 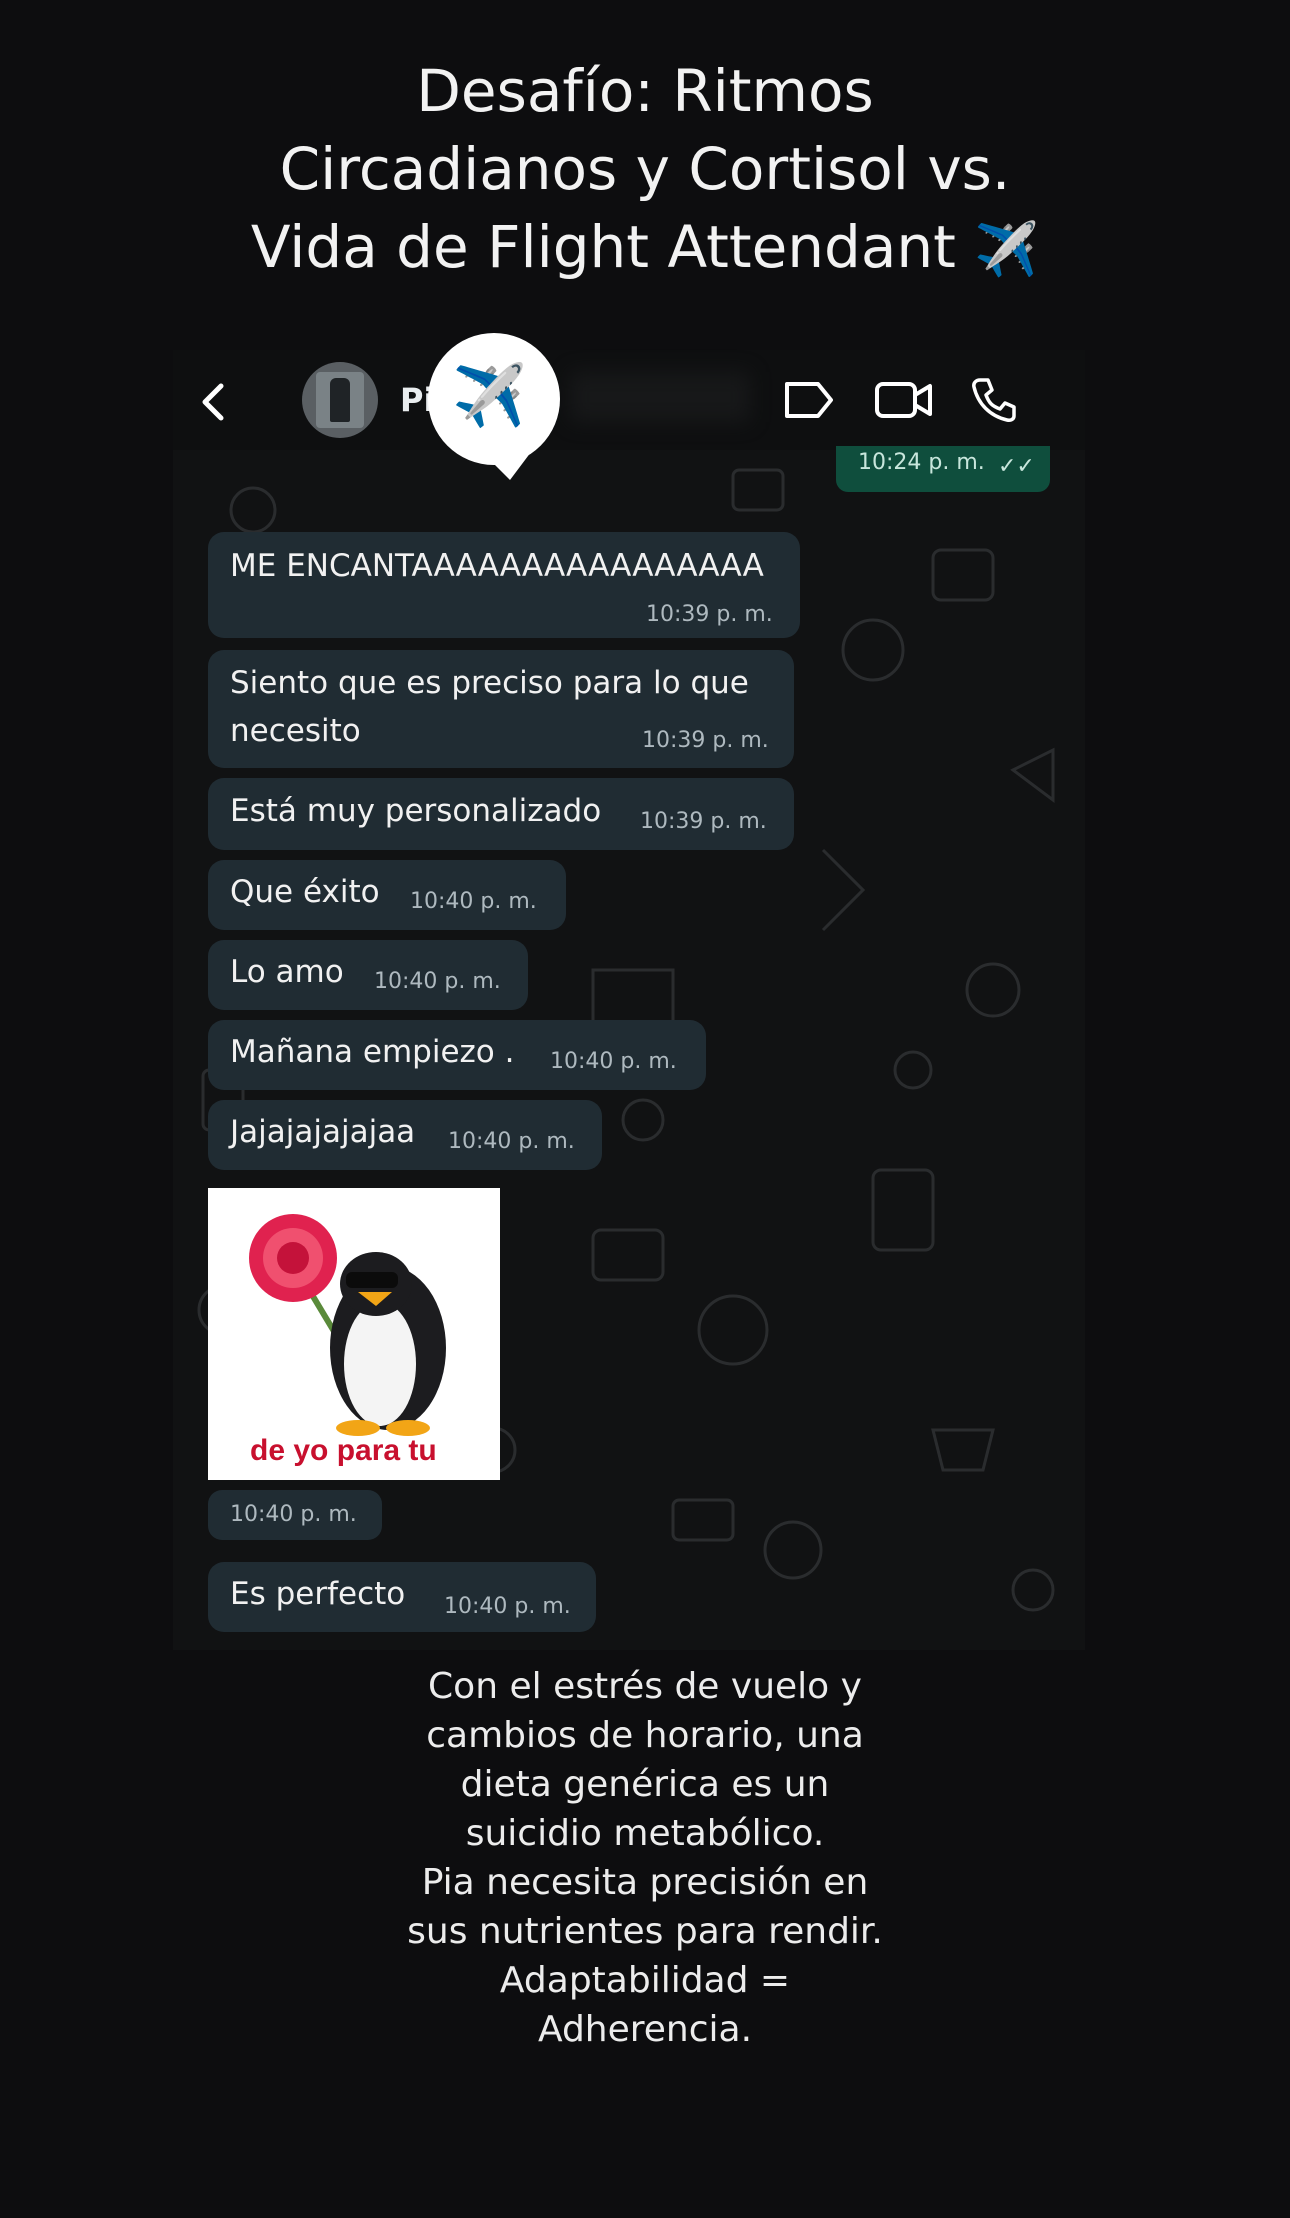 I want to click on caption-line: Adaptabilidad =, so click(x=645, y=1980).